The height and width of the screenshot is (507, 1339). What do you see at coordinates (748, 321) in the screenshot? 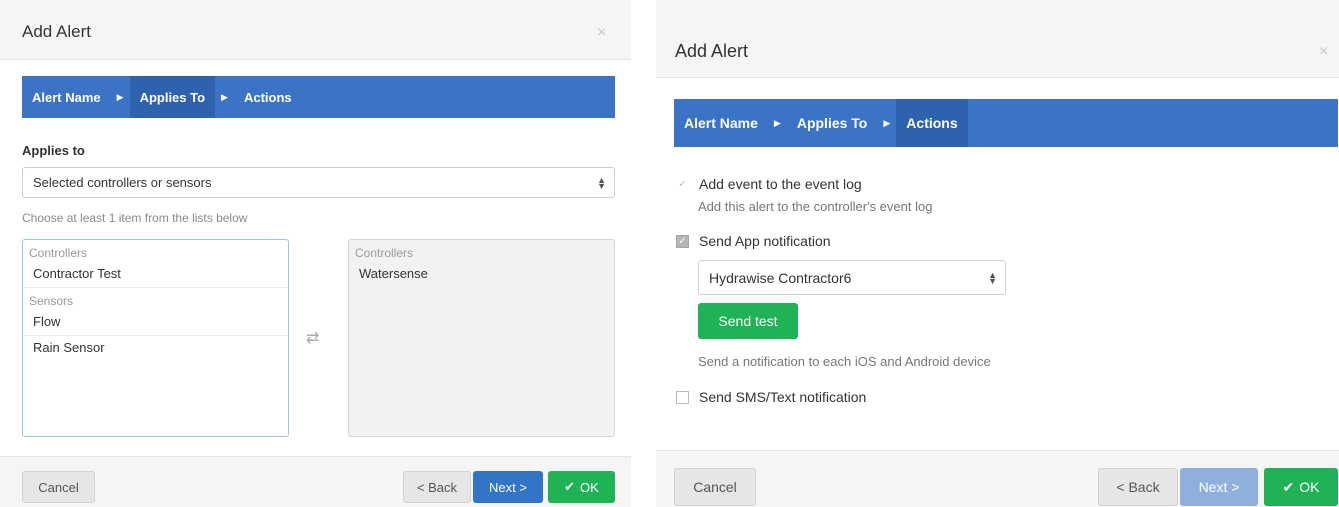
I see `send-test-button: Send test` at bounding box center [748, 321].